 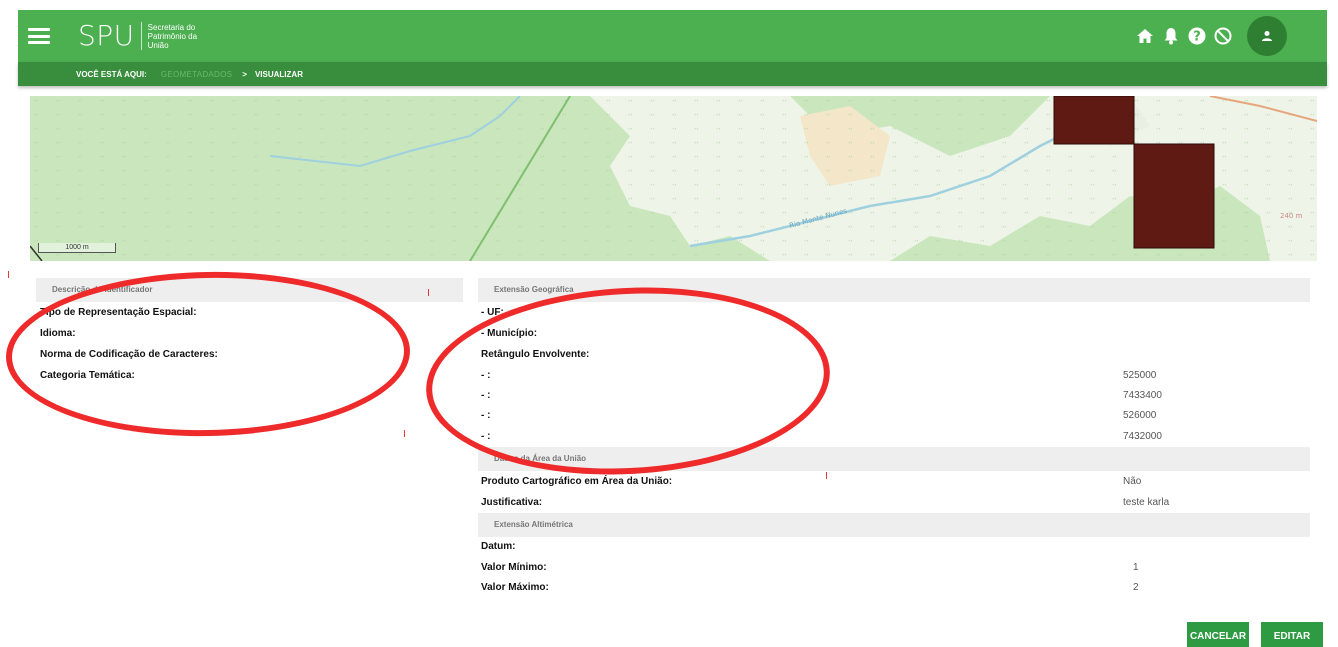 I want to click on geographic-extent-header: Extensão Geográfica, so click(x=894, y=290).